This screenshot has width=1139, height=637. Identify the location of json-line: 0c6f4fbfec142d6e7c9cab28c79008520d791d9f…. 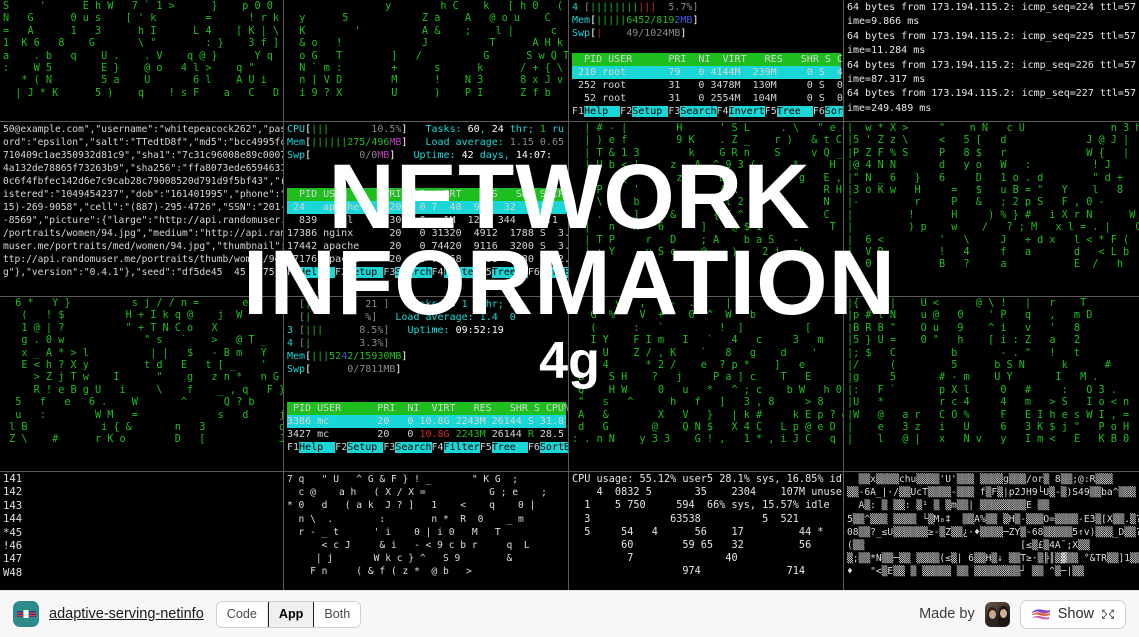
(143, 181).